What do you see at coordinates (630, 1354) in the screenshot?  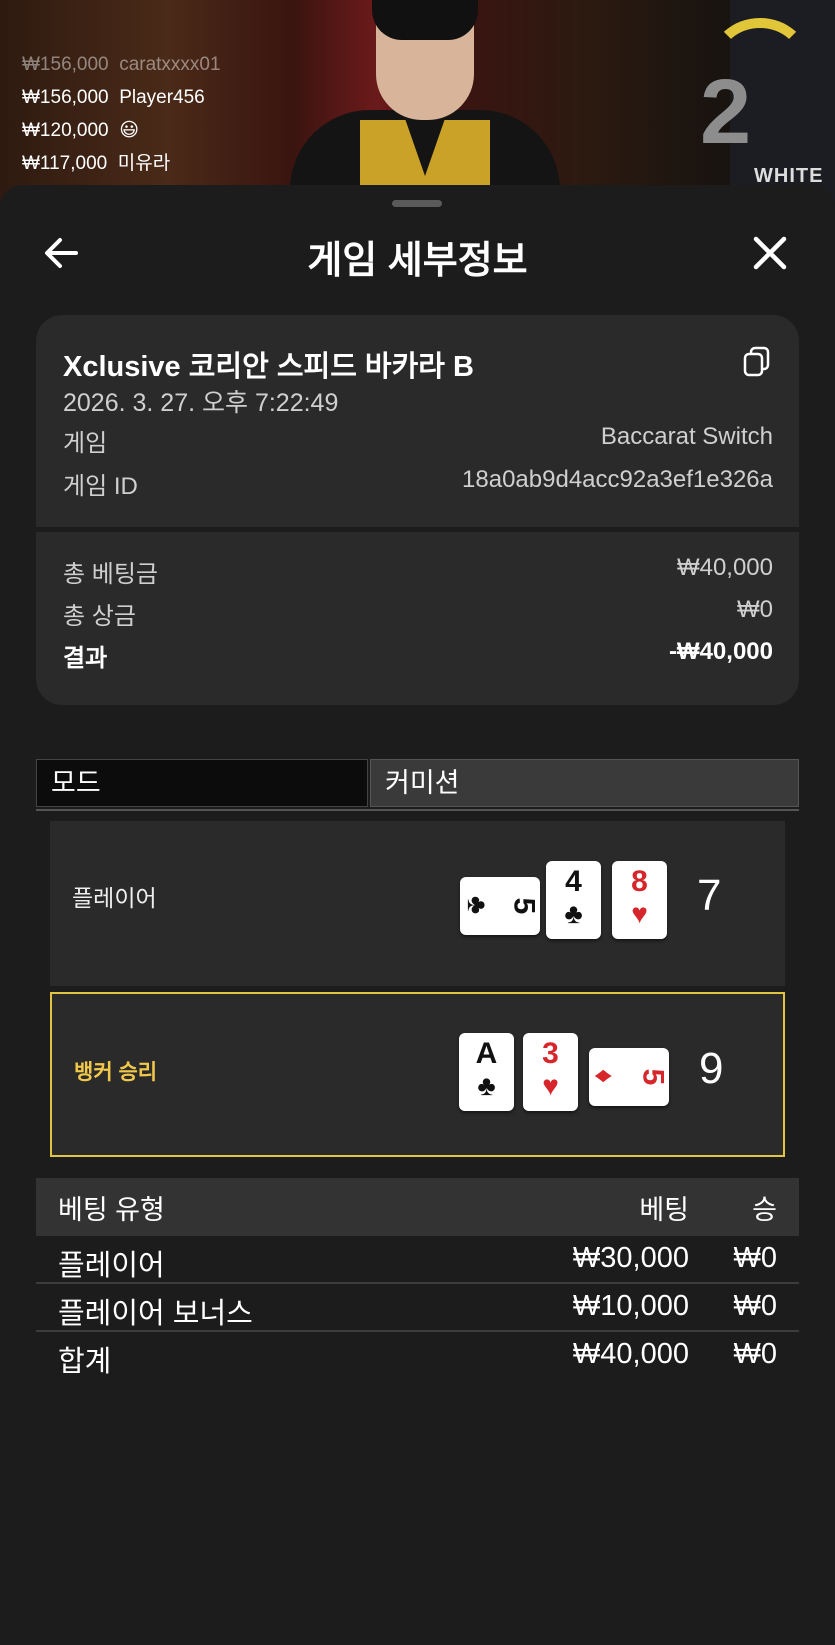 I see `bet-amount-cell: ₩40,000` at bounding box center [630, 1354].